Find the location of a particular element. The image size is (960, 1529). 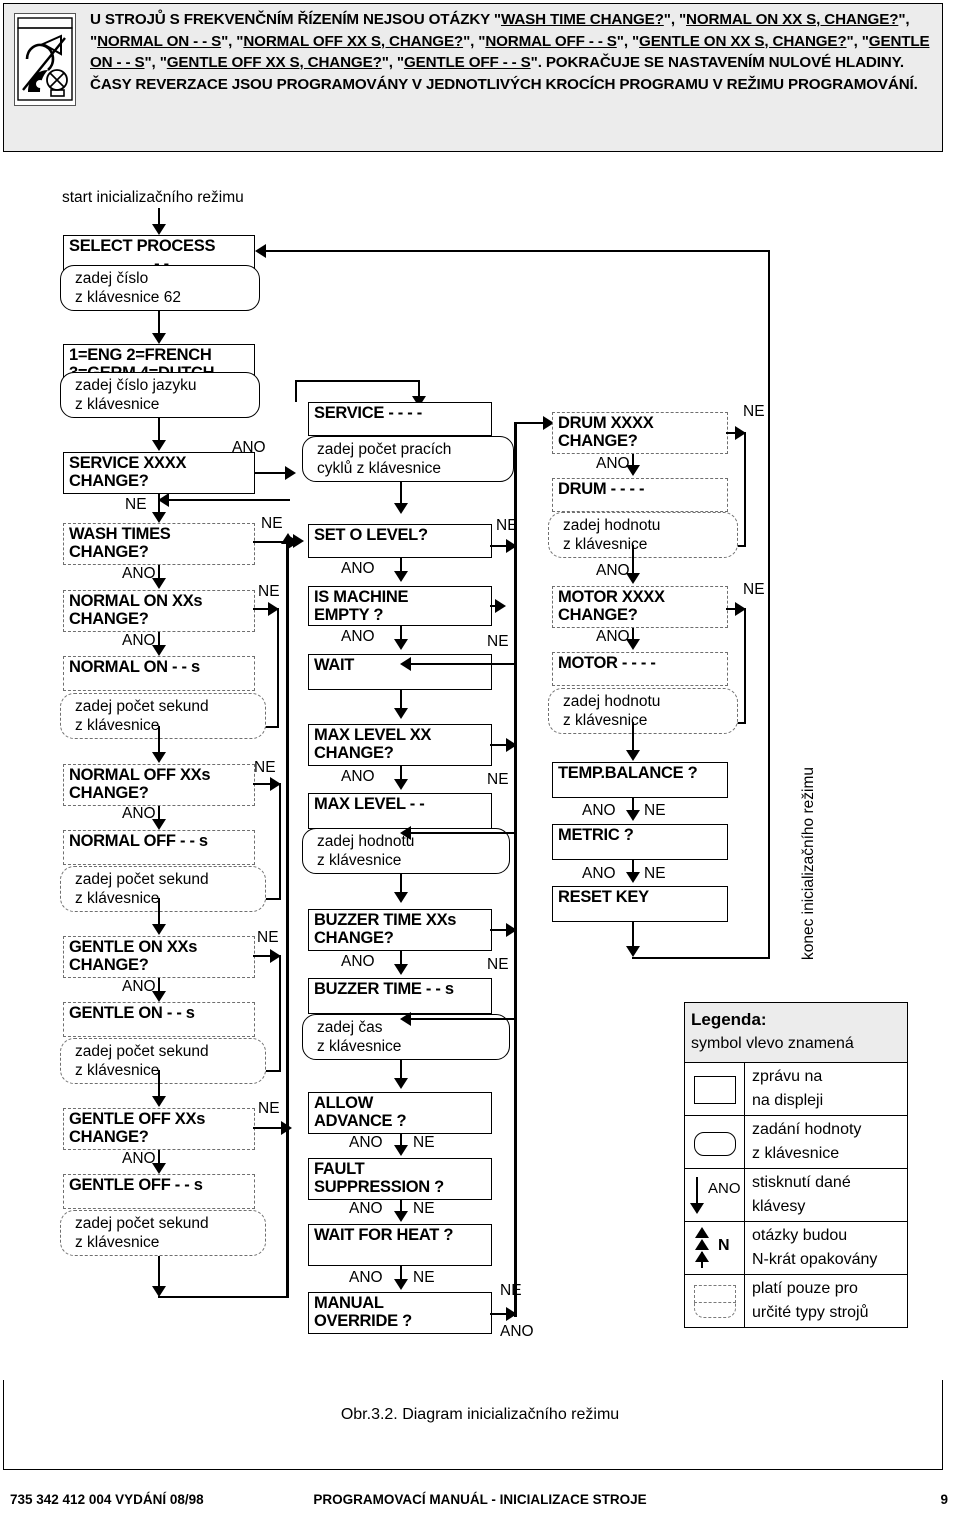

node-line: z klávesnice 62 is located at coordinates (128, 297).